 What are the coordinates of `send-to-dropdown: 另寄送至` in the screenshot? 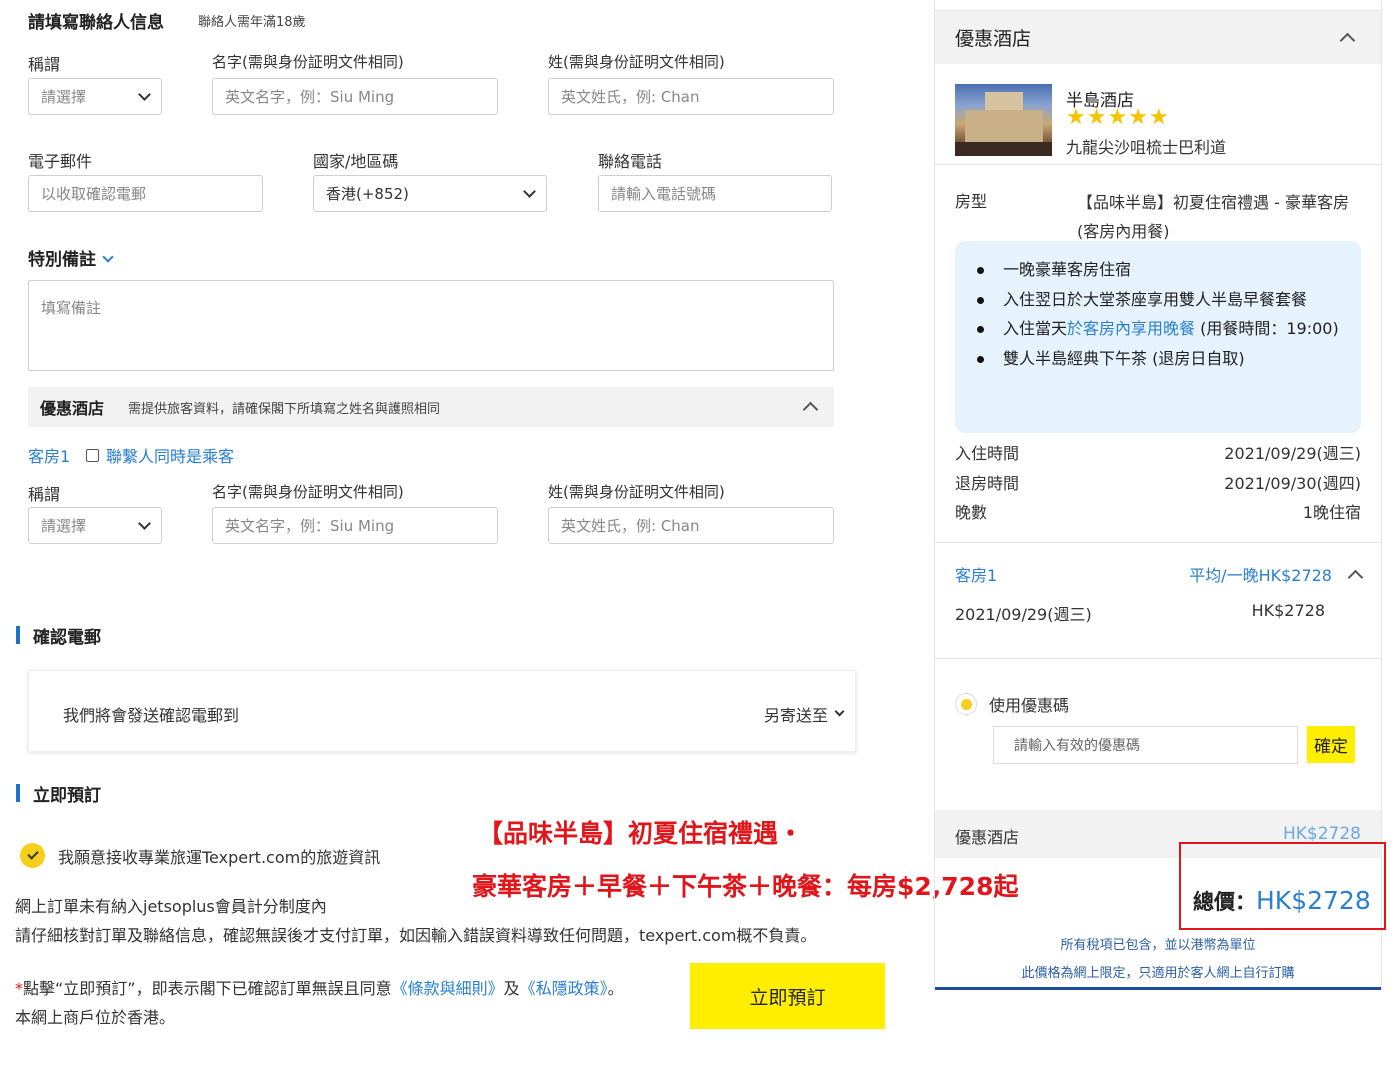 It's located at (804, 714).